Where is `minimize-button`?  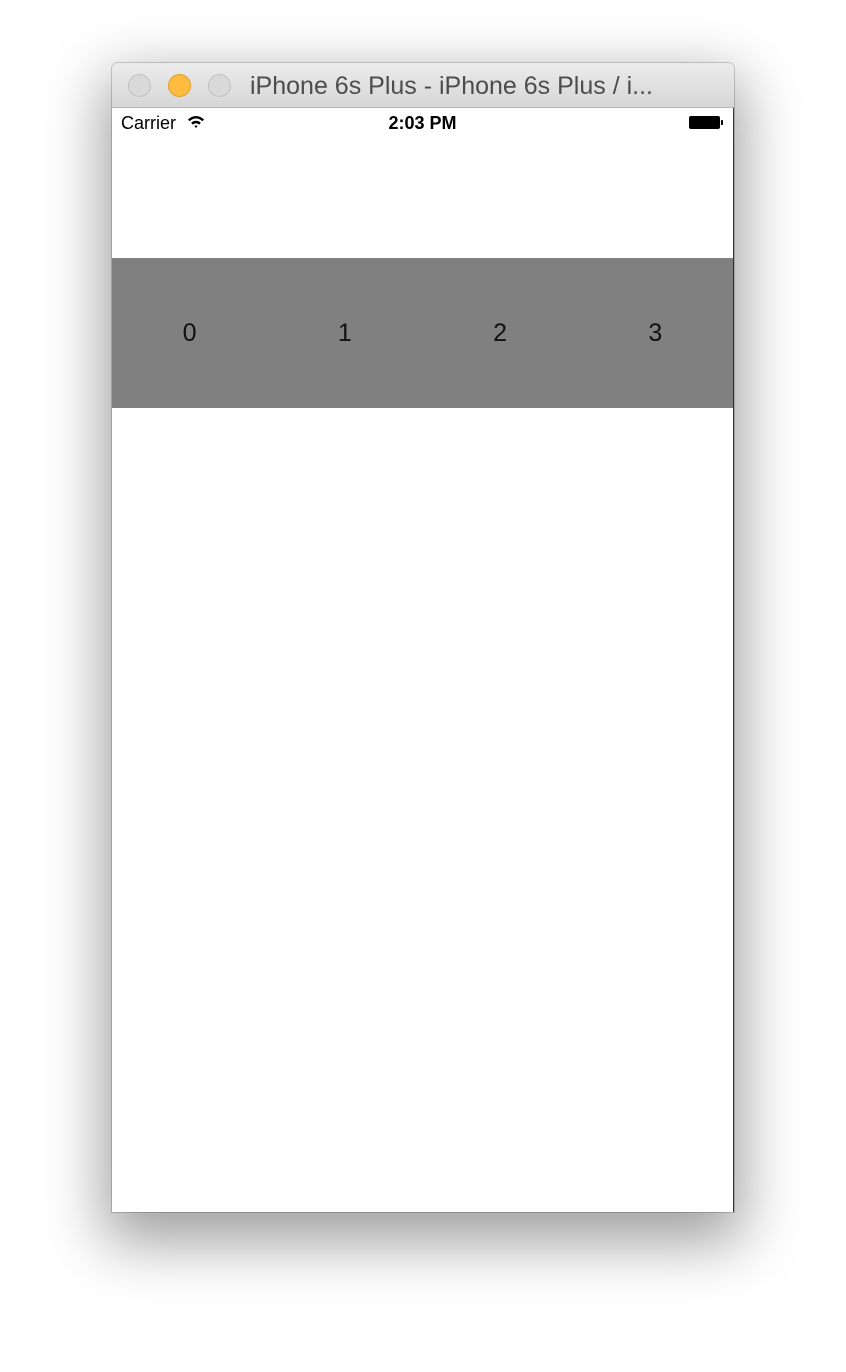
minimize-button is located at coordinates (179, 85).